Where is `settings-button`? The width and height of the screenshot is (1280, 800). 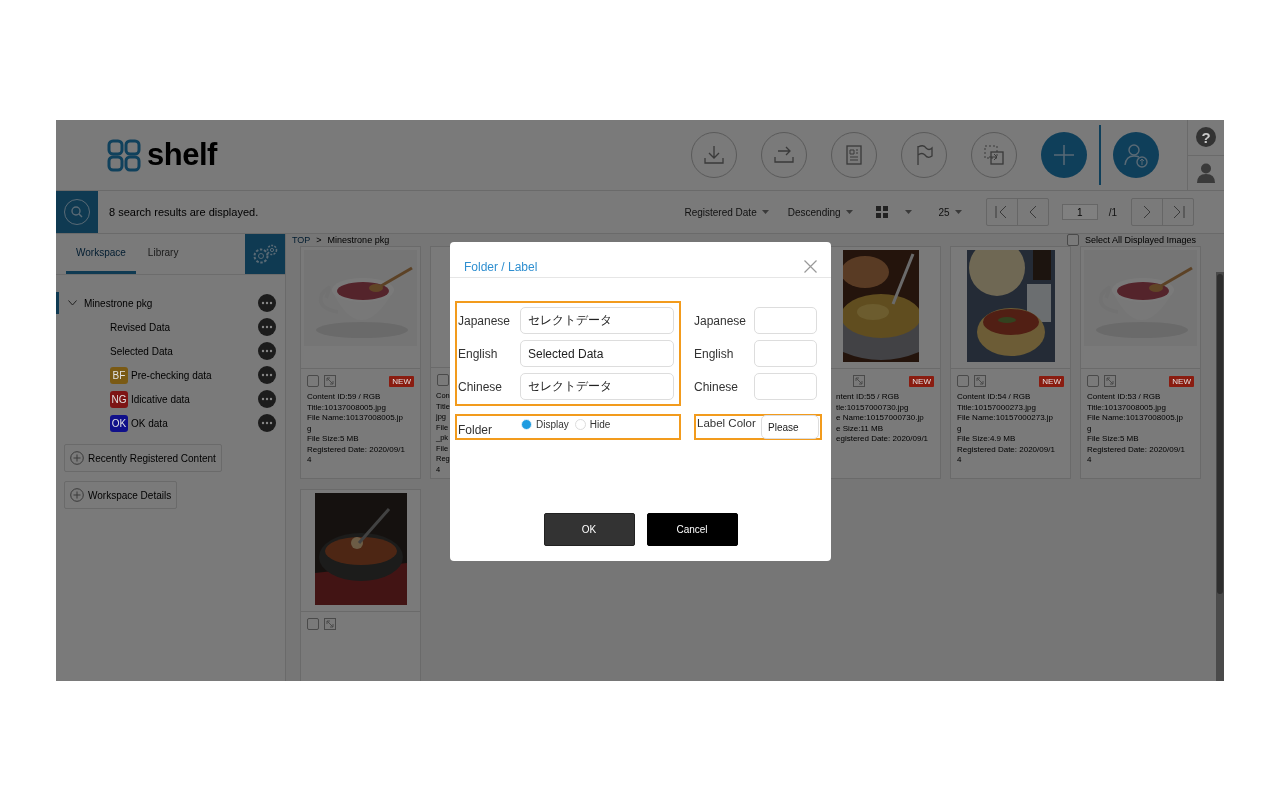 settings-button is located at coordinates (265, 254).